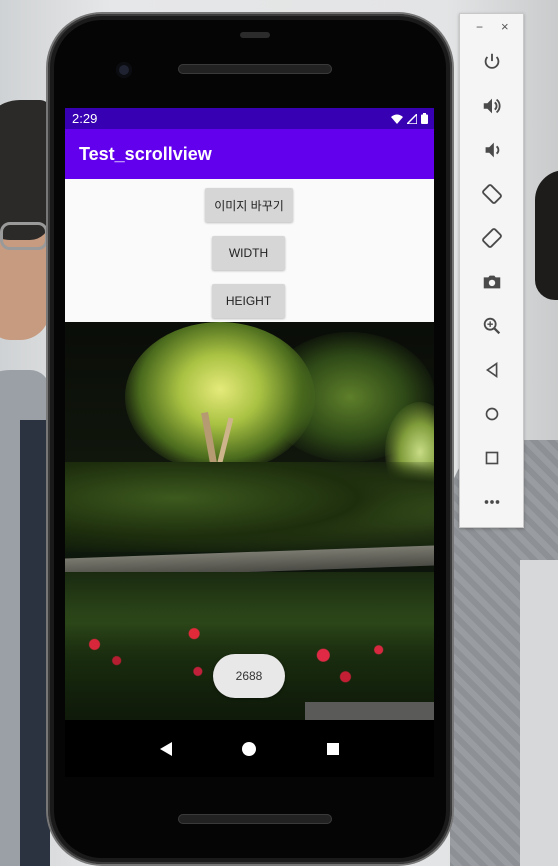 Image resolution: width=558 pixels, height=866 pixels. I want to click on toast-message: 2688, so click(249, 676).